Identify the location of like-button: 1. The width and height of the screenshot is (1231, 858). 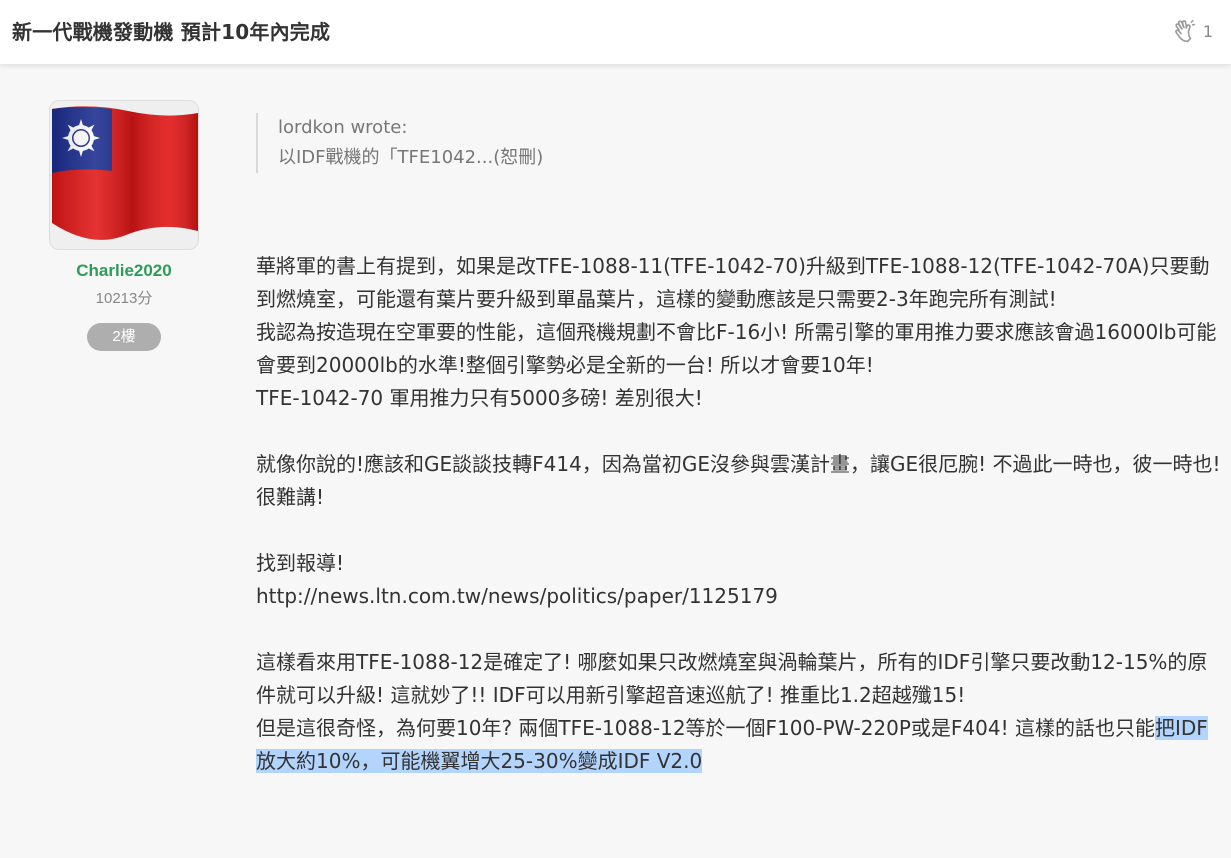
(1193, 31).